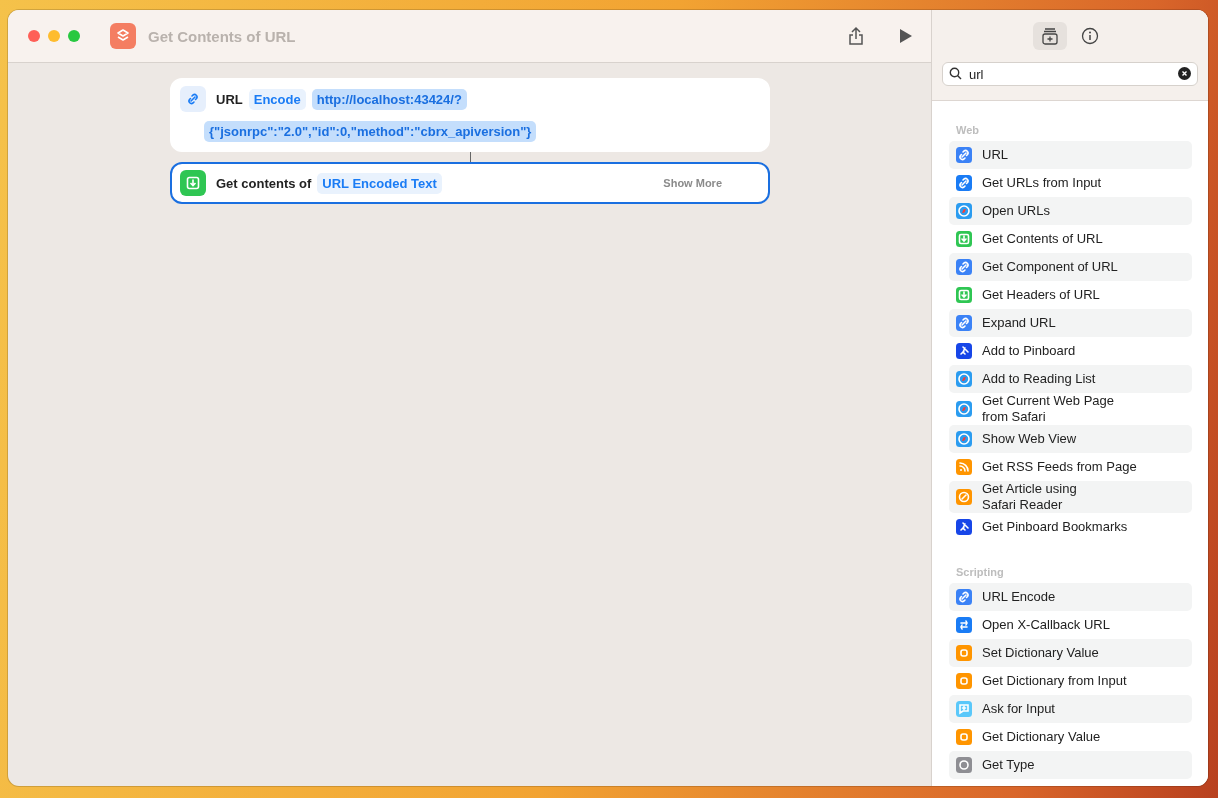  Describe the element at coordinates (229, 99) in the screenshot. I see `action-label: URL` at that location.